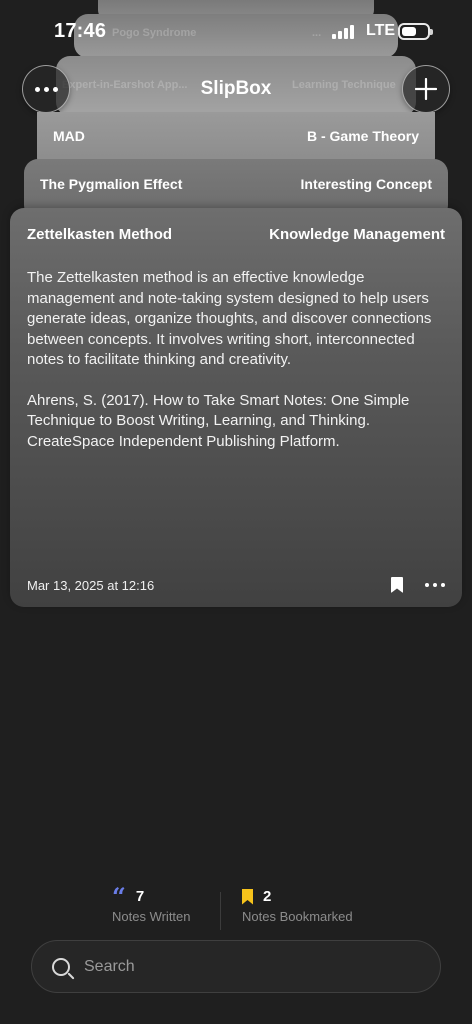 The width and height of the screenshot is (472, 1024). I want to click on search-bar, so click(236, 966).